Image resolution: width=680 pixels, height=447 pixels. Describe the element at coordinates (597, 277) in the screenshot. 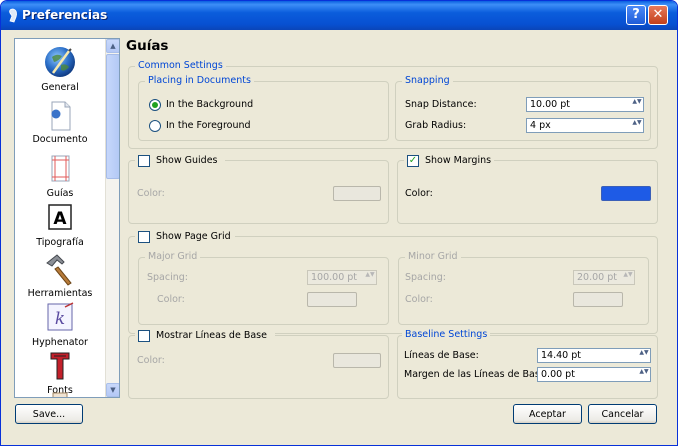

I see `minor-spacing-value: 20.00 pt` at that location.